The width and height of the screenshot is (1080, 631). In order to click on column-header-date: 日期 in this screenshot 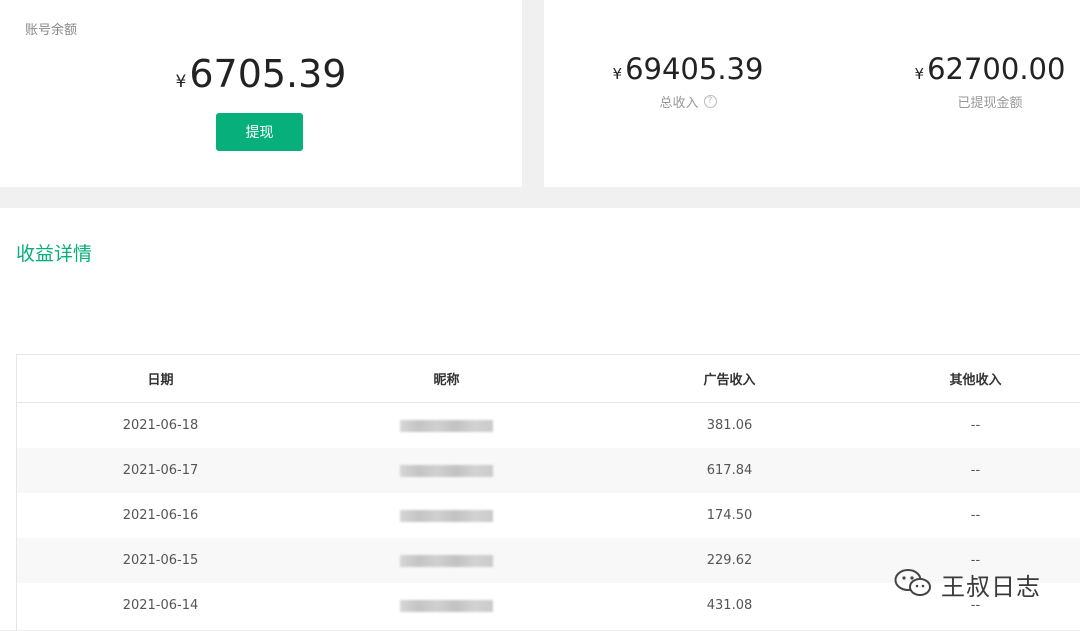, I will do `click(160, 379)`.